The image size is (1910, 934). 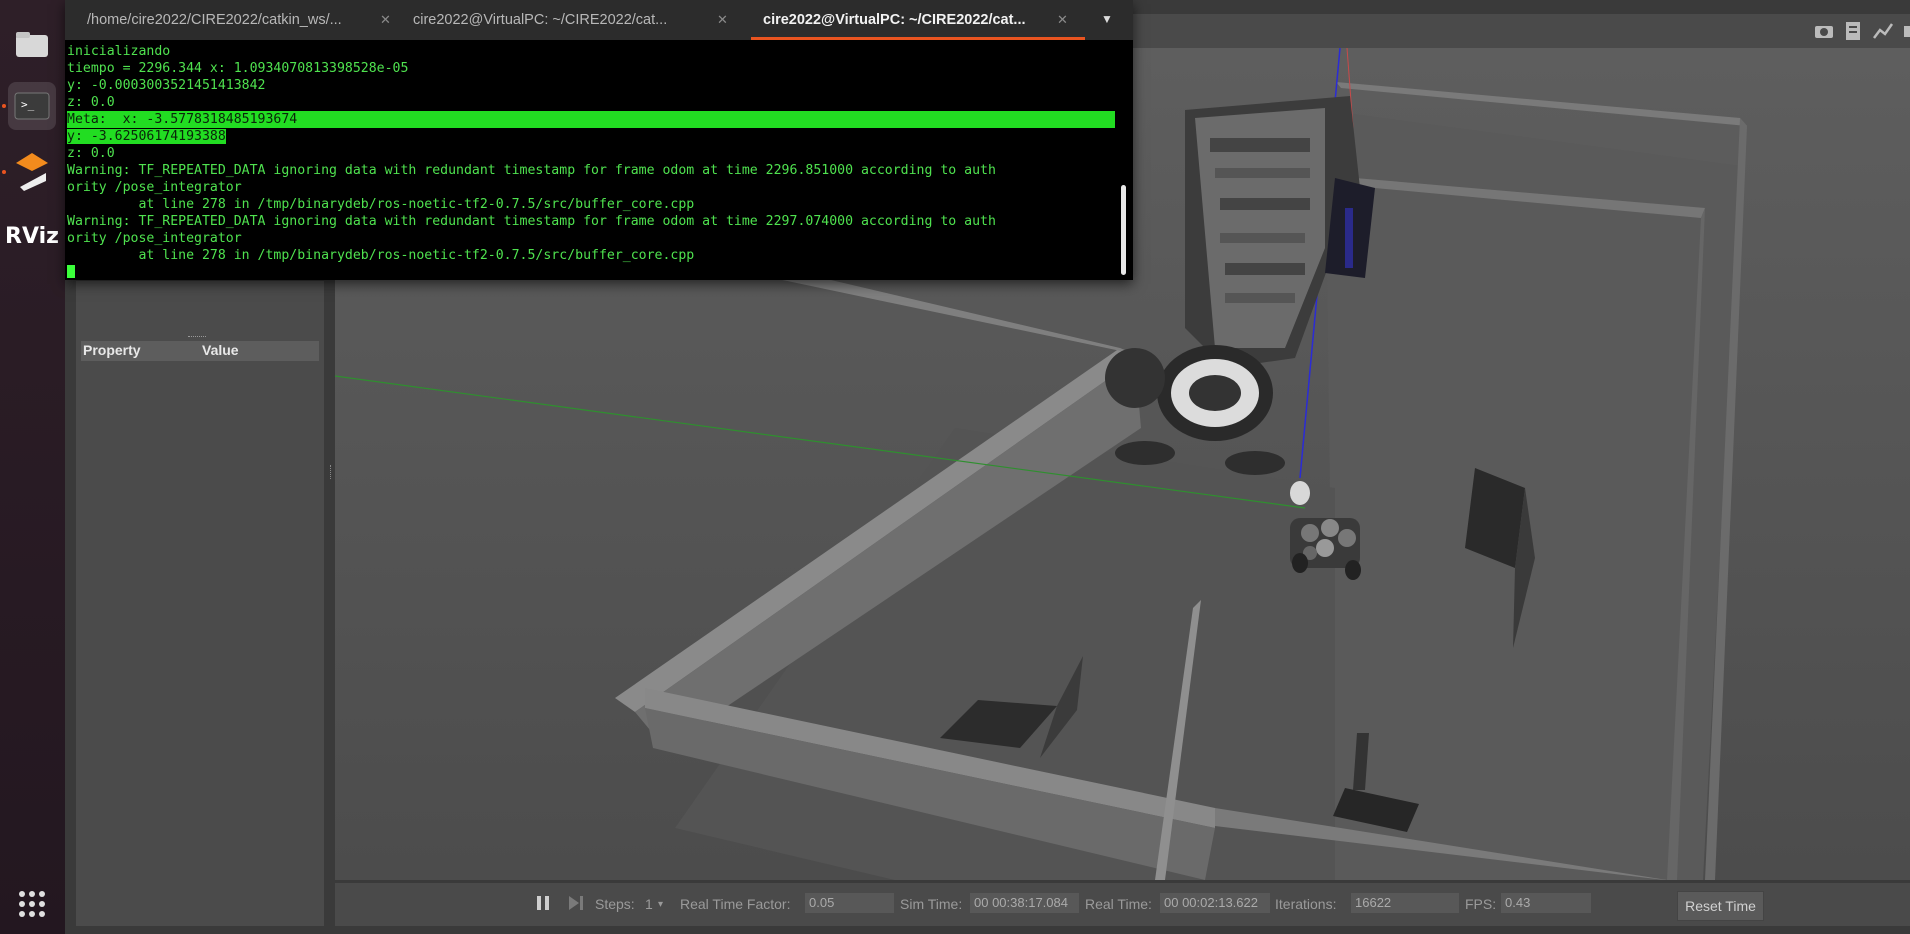 What do you see at coordinates (200, 603) in the screenshot?
I see `property-panel: Property Value` at bounding box center [200, 603].